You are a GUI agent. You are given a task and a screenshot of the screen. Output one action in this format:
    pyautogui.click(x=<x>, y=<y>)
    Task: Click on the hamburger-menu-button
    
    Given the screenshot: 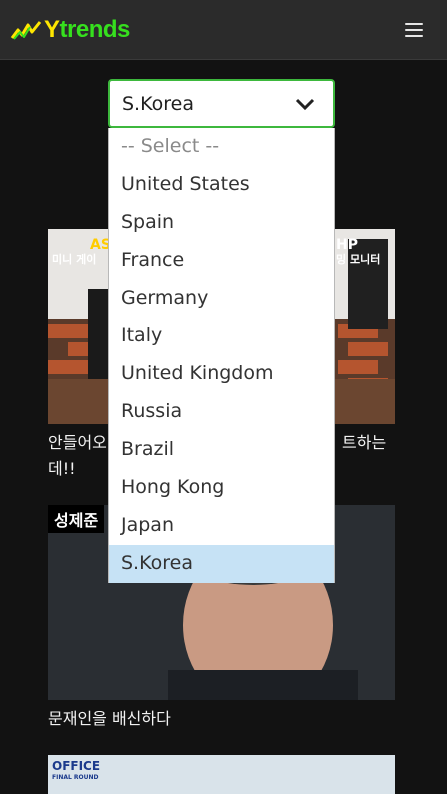 What is the action you would take?
    pyautogui.click(x=414, y=30)
    